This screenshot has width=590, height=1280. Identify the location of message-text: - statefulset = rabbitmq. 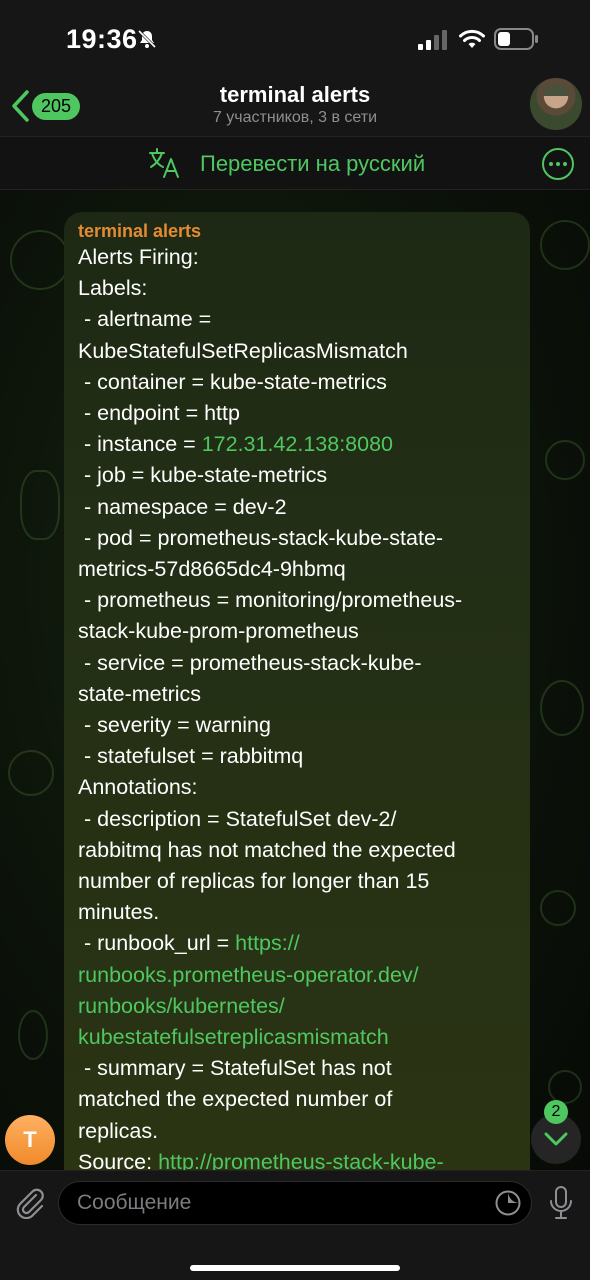
(191, 756).